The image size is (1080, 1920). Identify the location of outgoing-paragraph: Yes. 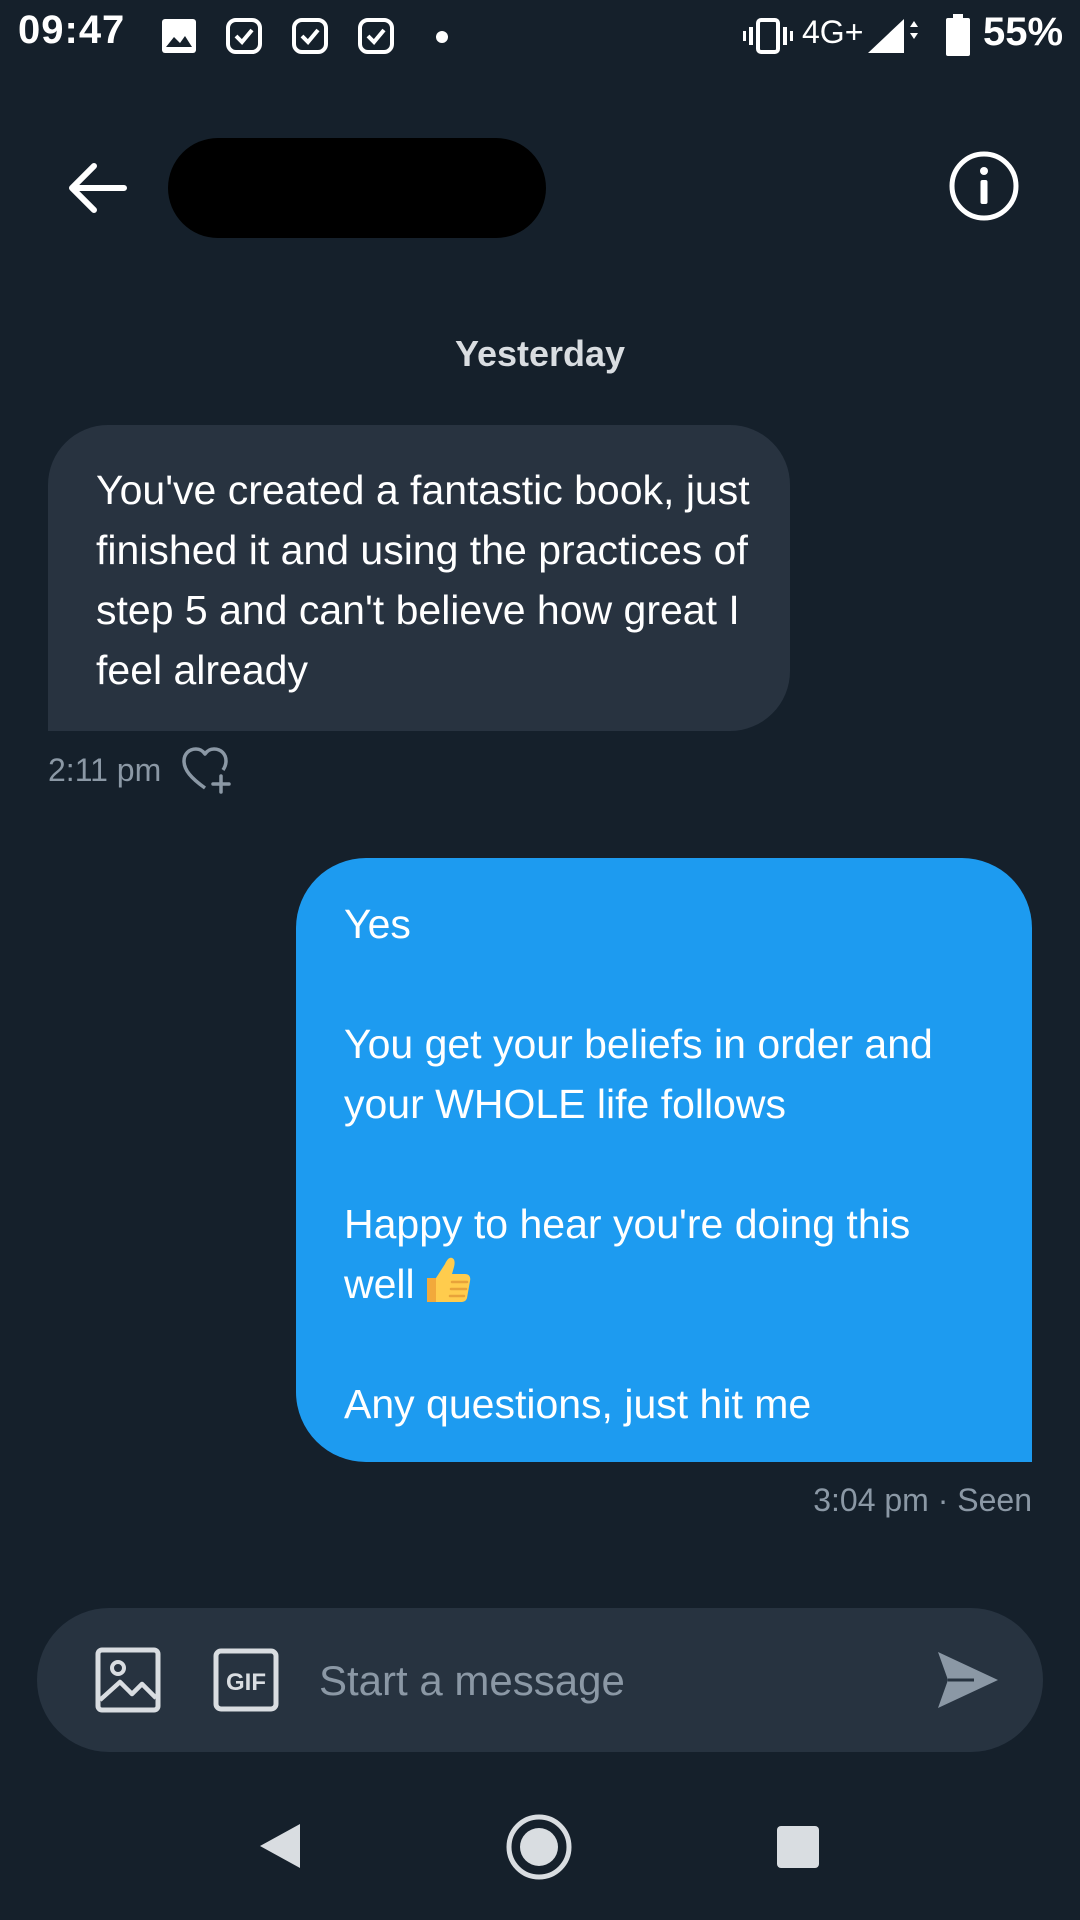
(377, 924).